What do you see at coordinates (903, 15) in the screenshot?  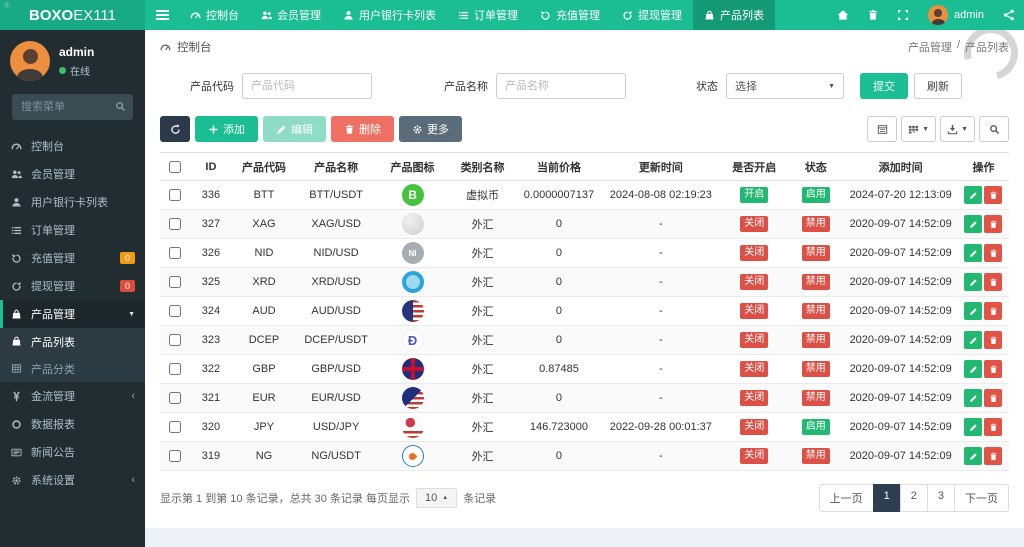 I see `fullscreen-button` at bounding box center [903, 15].